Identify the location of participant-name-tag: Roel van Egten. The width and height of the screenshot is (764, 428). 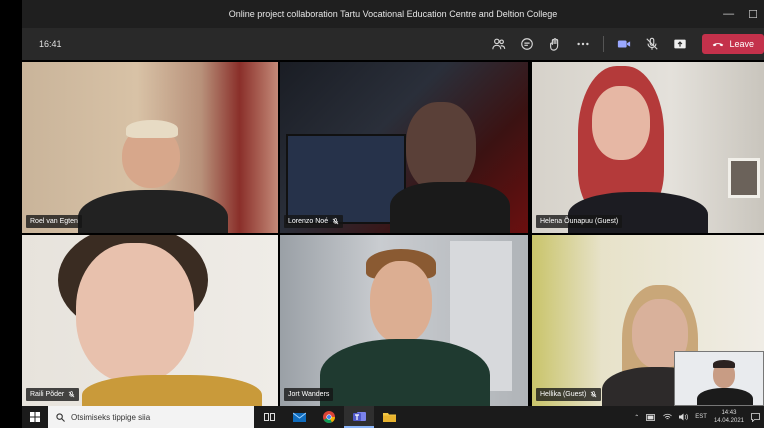
(54, 221).